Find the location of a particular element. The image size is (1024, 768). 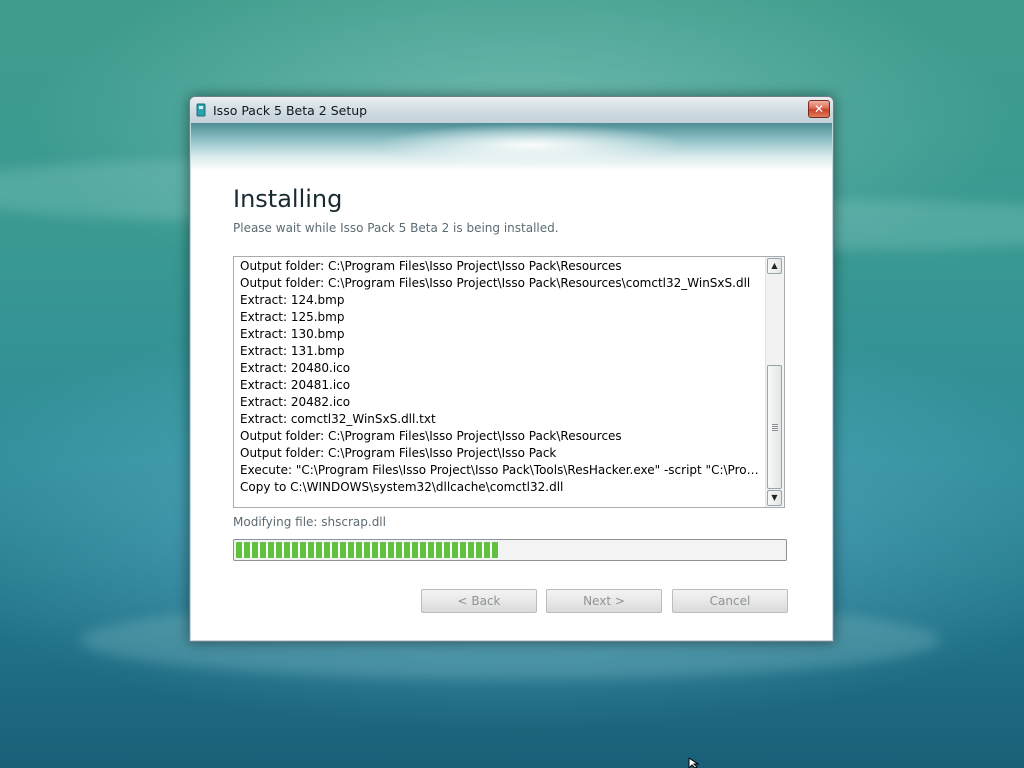

title-bar: Isso Pack 5 Beta 2 Setup ✕ is located at coordinates (511, 110).